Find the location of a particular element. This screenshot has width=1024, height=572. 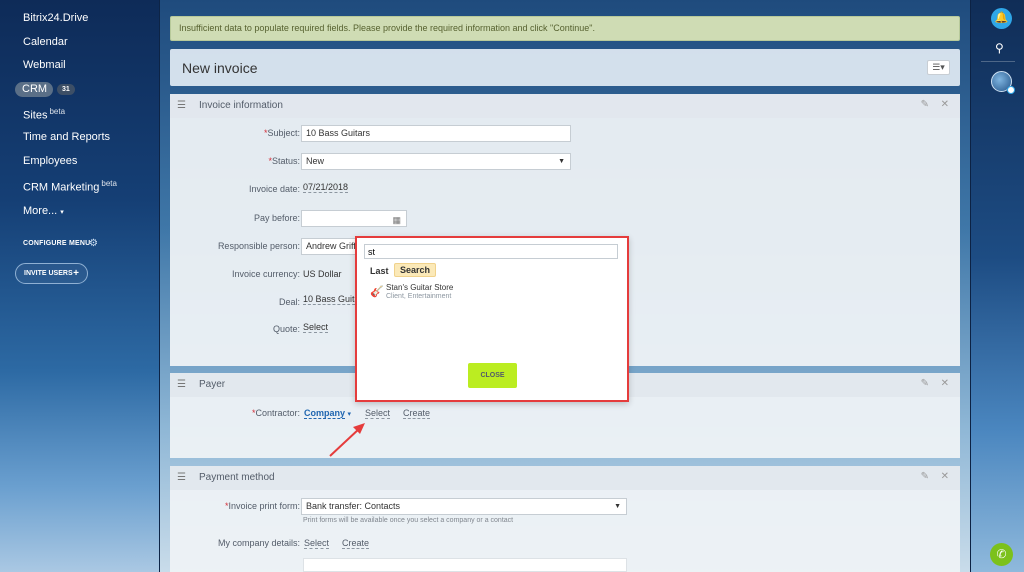

deal-label: Deal: is located at coordinates (289, 302).